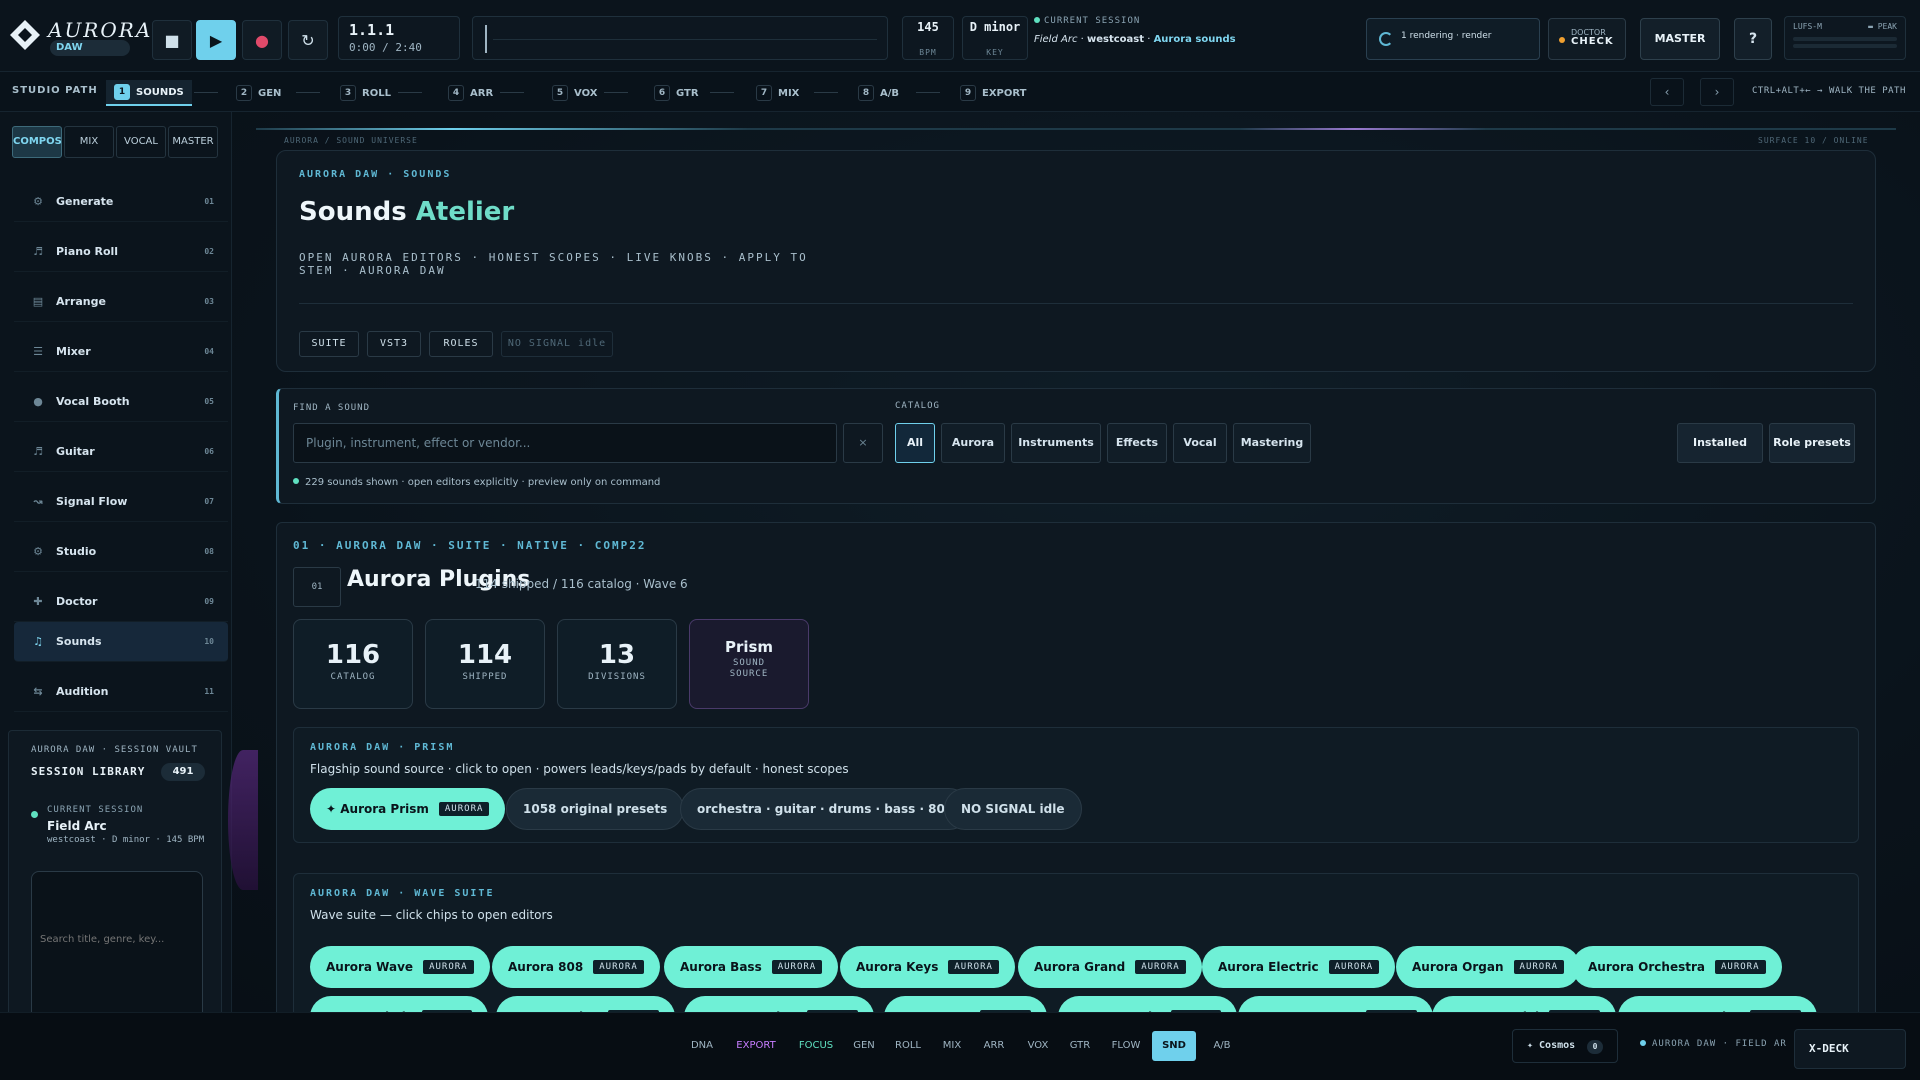 The height and width of the screenshot is (1080, 1920). What do you see at coordinates (565, 443) in the screenshot?
I see `sound-search-input` at bounding box center [565, 443].